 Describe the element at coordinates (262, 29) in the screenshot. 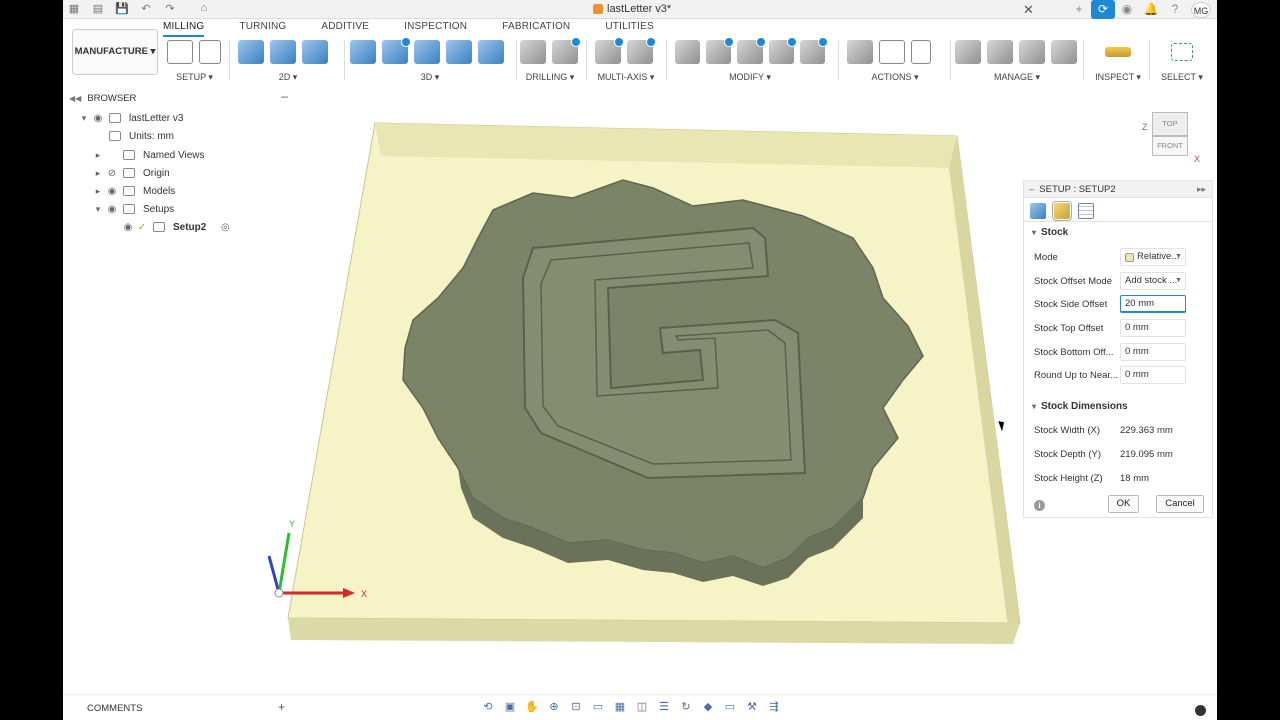

I see `tab-turning: TURNING` at that location.